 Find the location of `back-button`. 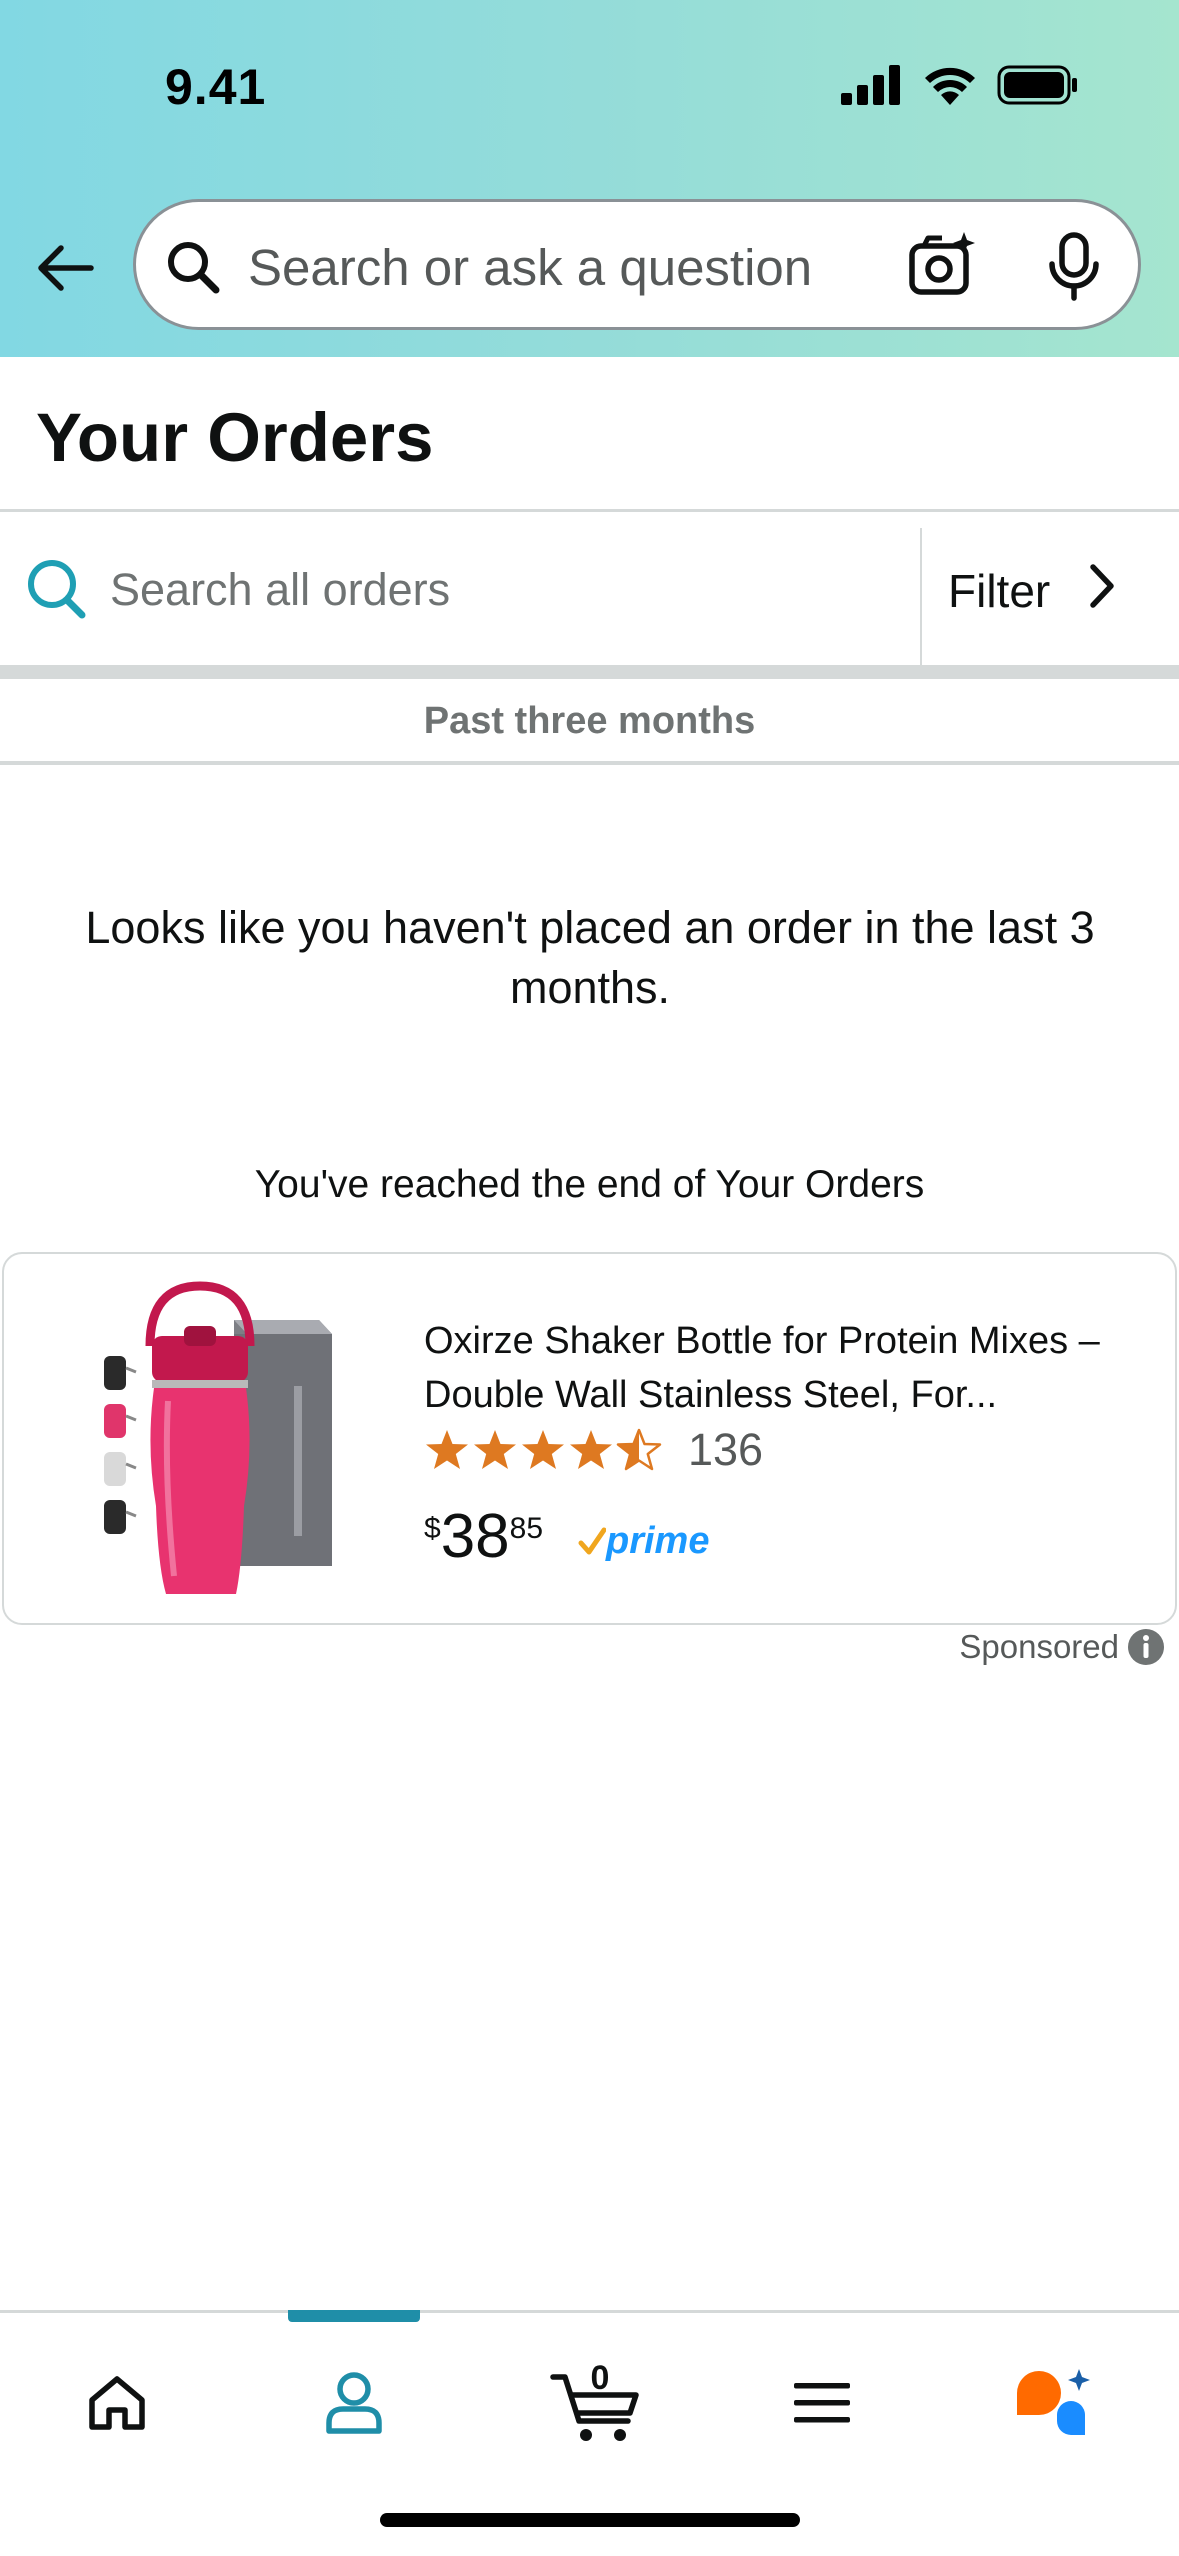

back-button is located at coordinates (65, 267).